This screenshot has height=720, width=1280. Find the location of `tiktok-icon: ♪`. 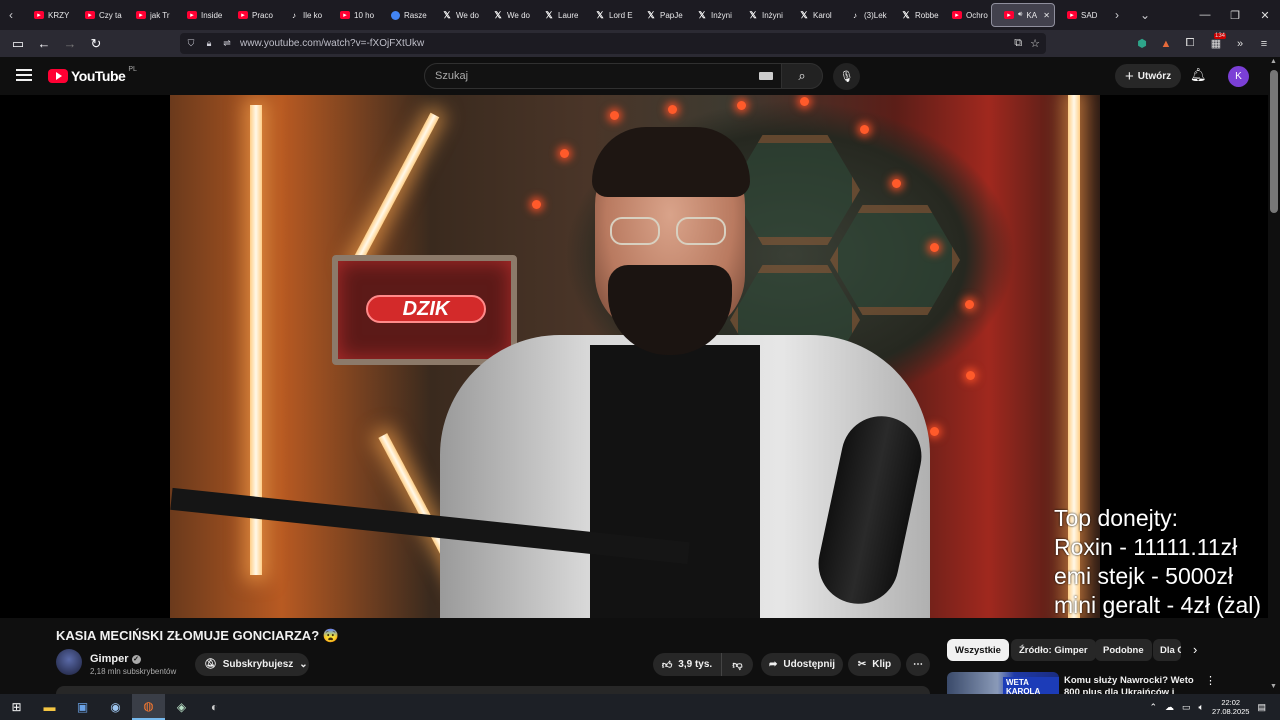

tiktok-icon: ♪ is located at coordinates (294, 15).